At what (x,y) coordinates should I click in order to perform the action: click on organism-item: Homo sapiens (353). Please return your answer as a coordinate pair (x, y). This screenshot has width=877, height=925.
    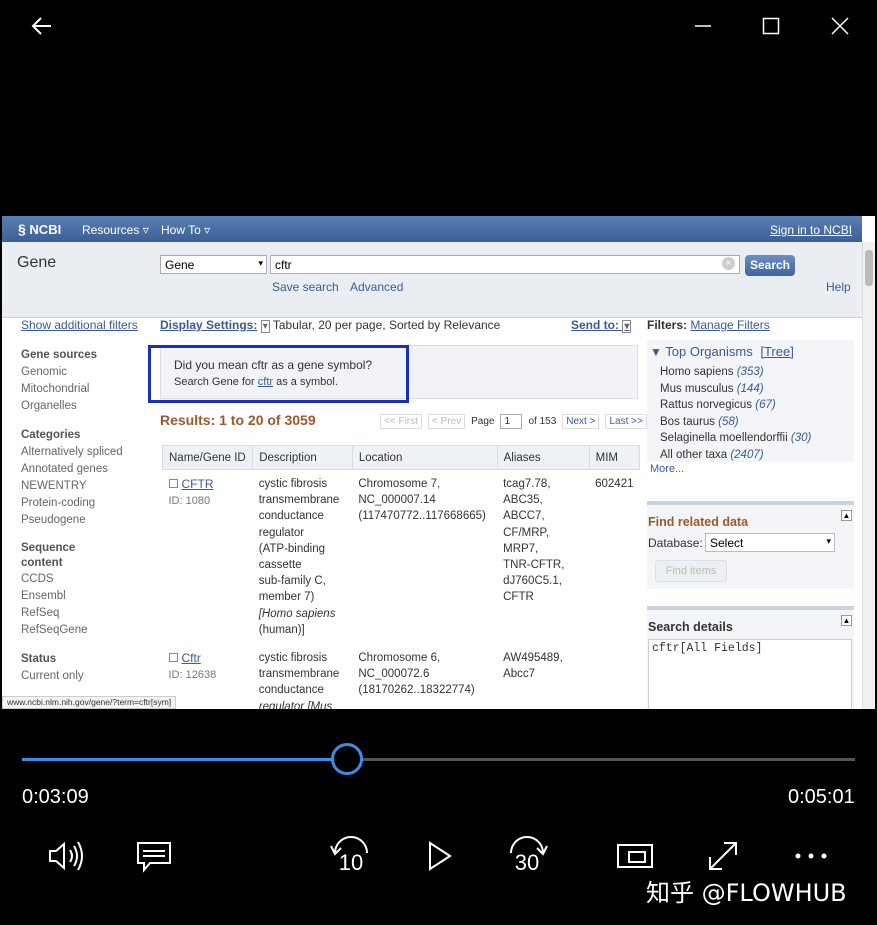
    Looking at the image, I should click on (735, 372).